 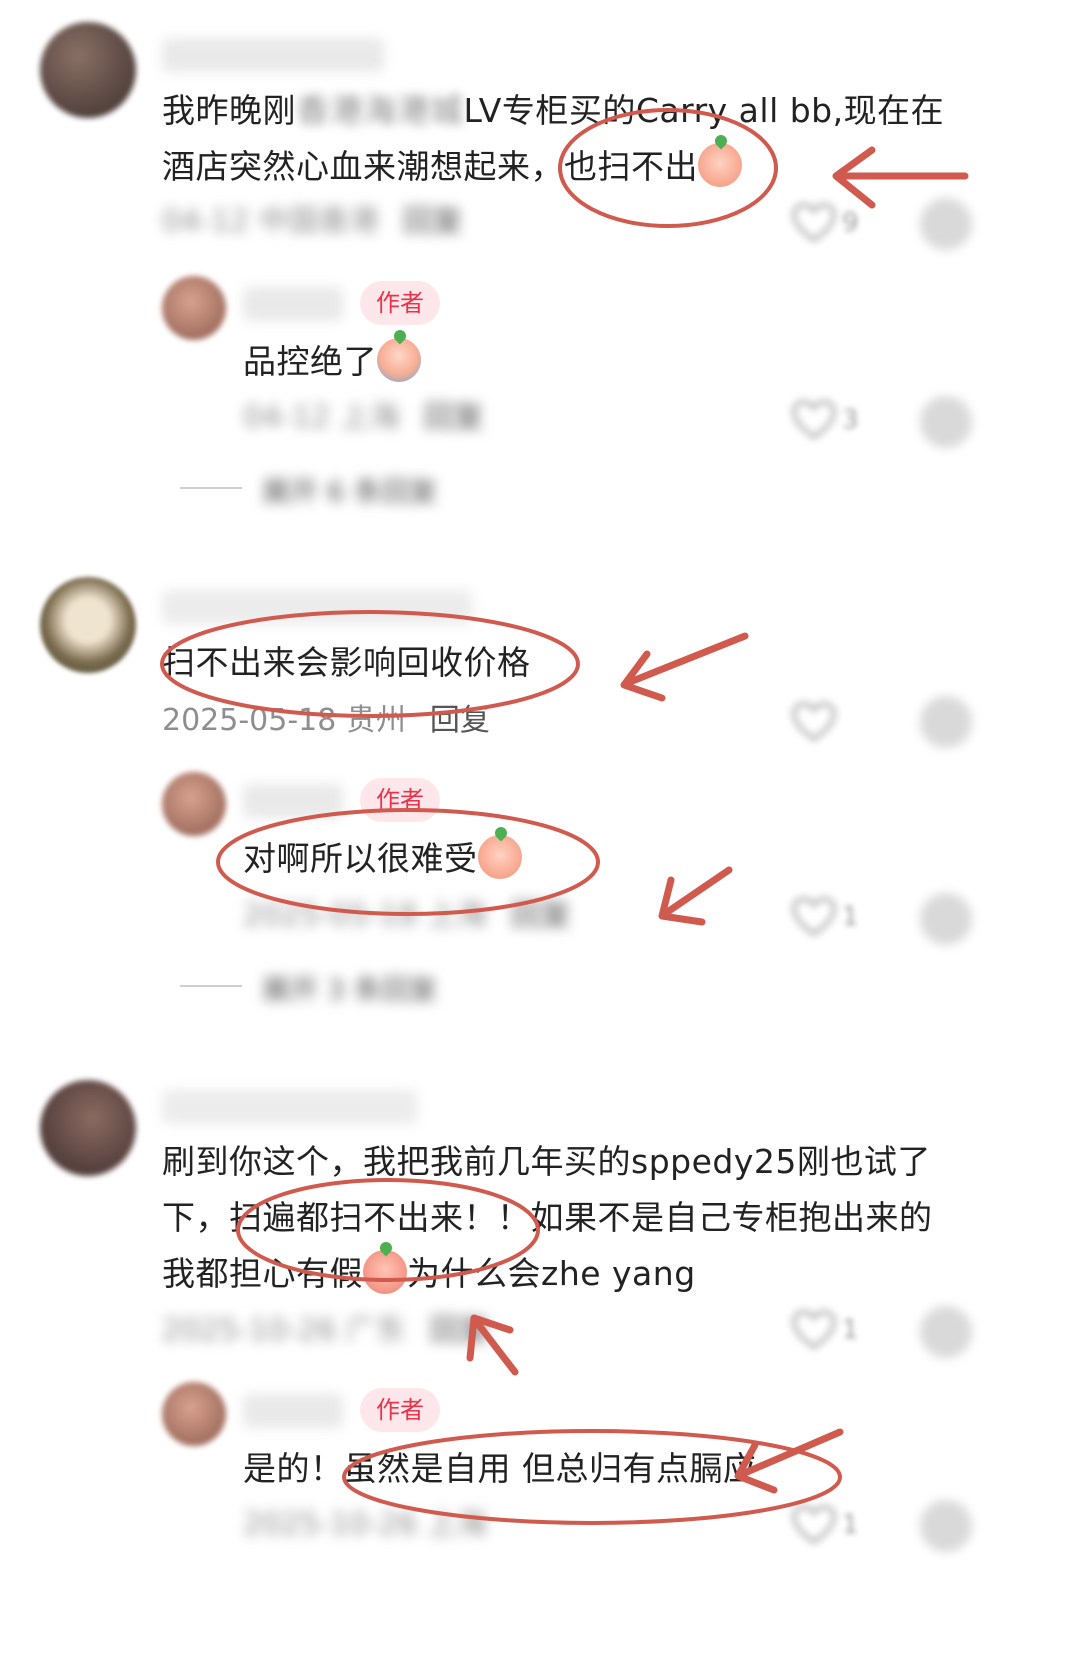 I want to click on like-count-3: 1, so click(x=850, y=1330).